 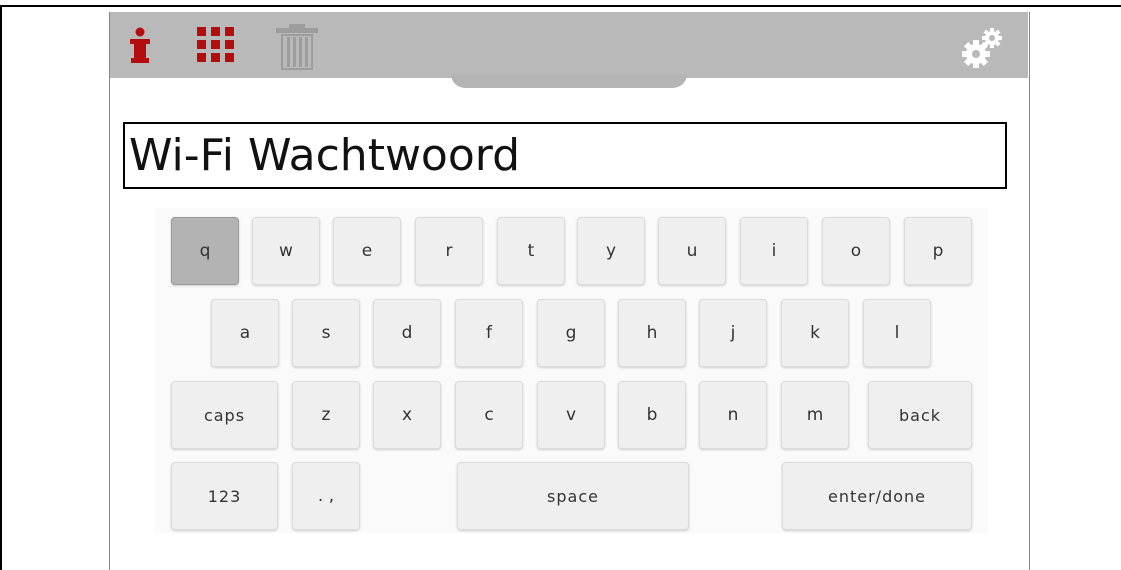 What do you see at coordinates (815, 415) in the screenshot?
I see `key-m: m` at bounding box center [815, 415].